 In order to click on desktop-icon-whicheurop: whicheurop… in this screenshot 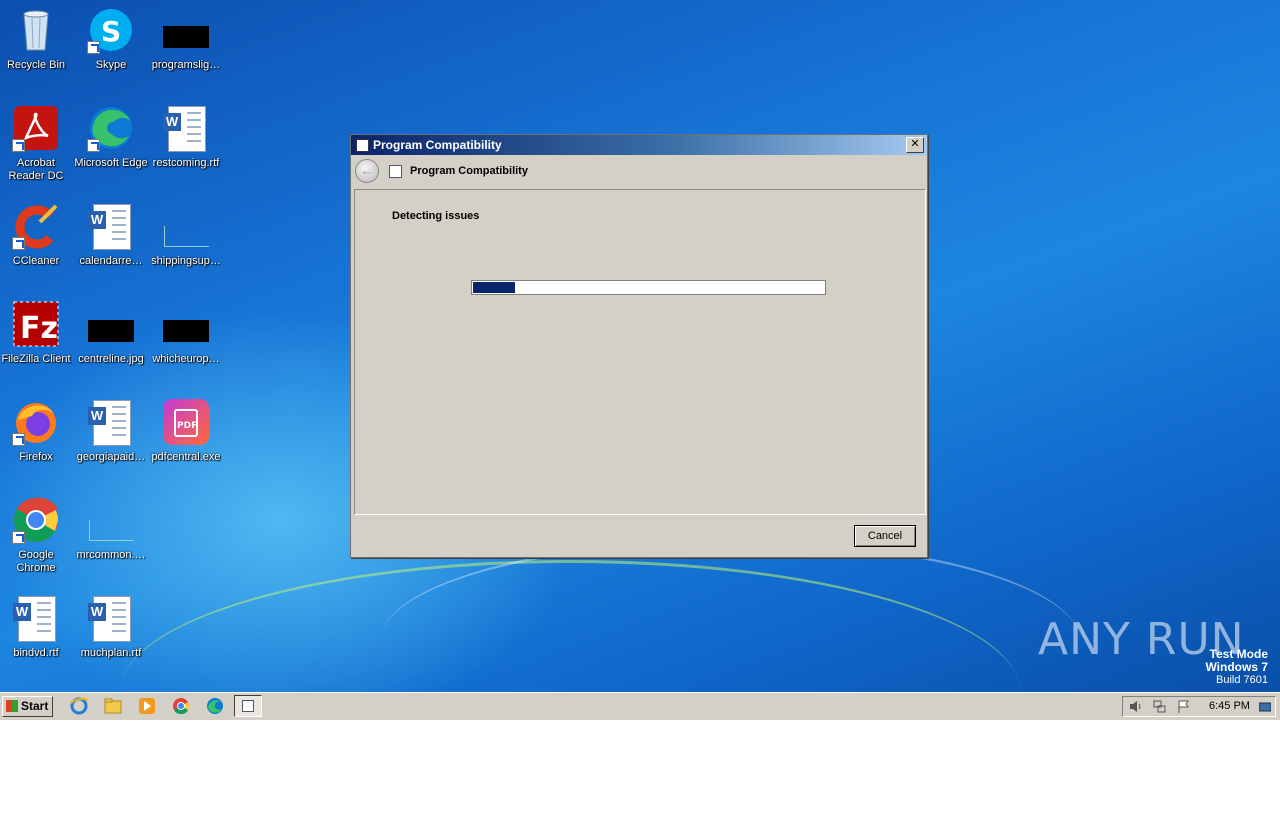, I will do `click(186, 333)`.